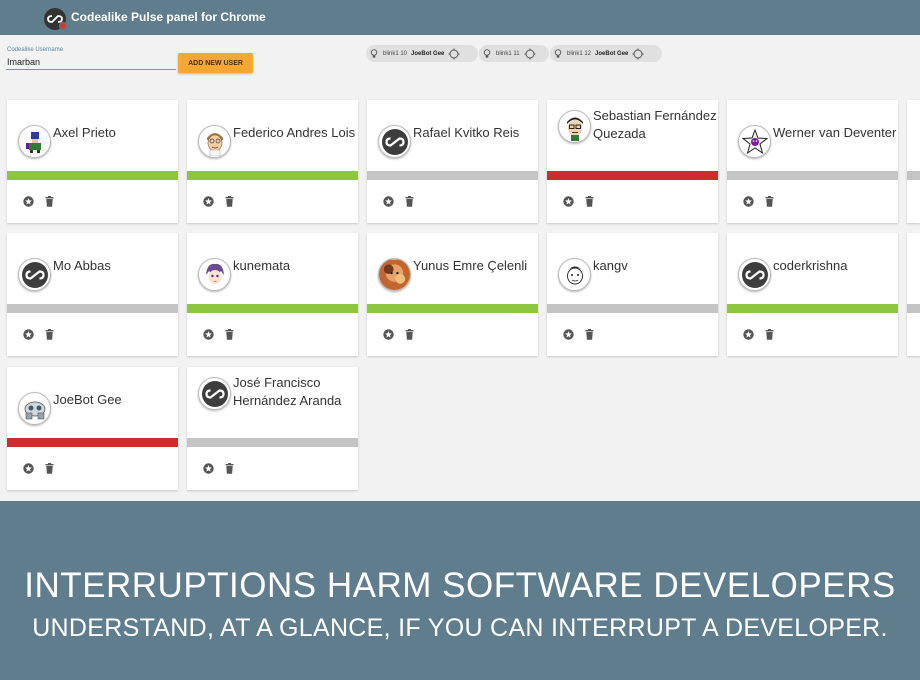  I want to click on developer-name: José Francisco Hernández Aranda, so click(287, 391).